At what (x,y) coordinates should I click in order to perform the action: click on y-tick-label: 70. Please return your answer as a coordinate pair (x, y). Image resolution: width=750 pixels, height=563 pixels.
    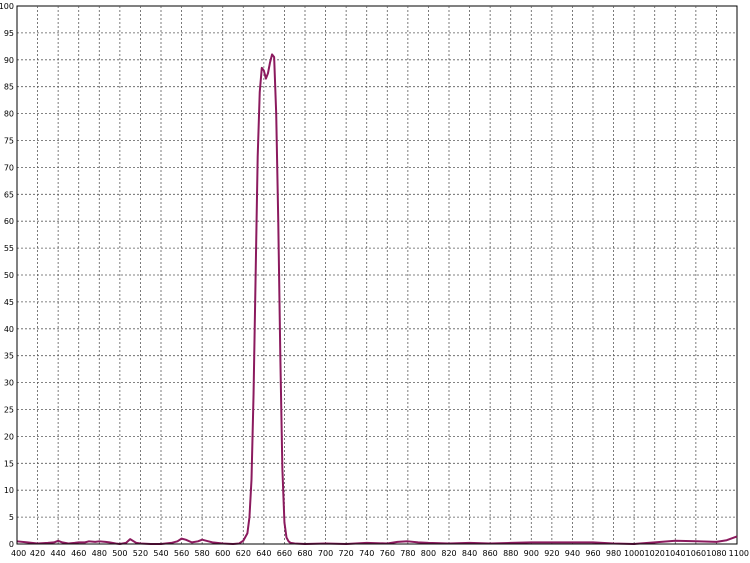
    Looking at the image, I should click on (9, 167).